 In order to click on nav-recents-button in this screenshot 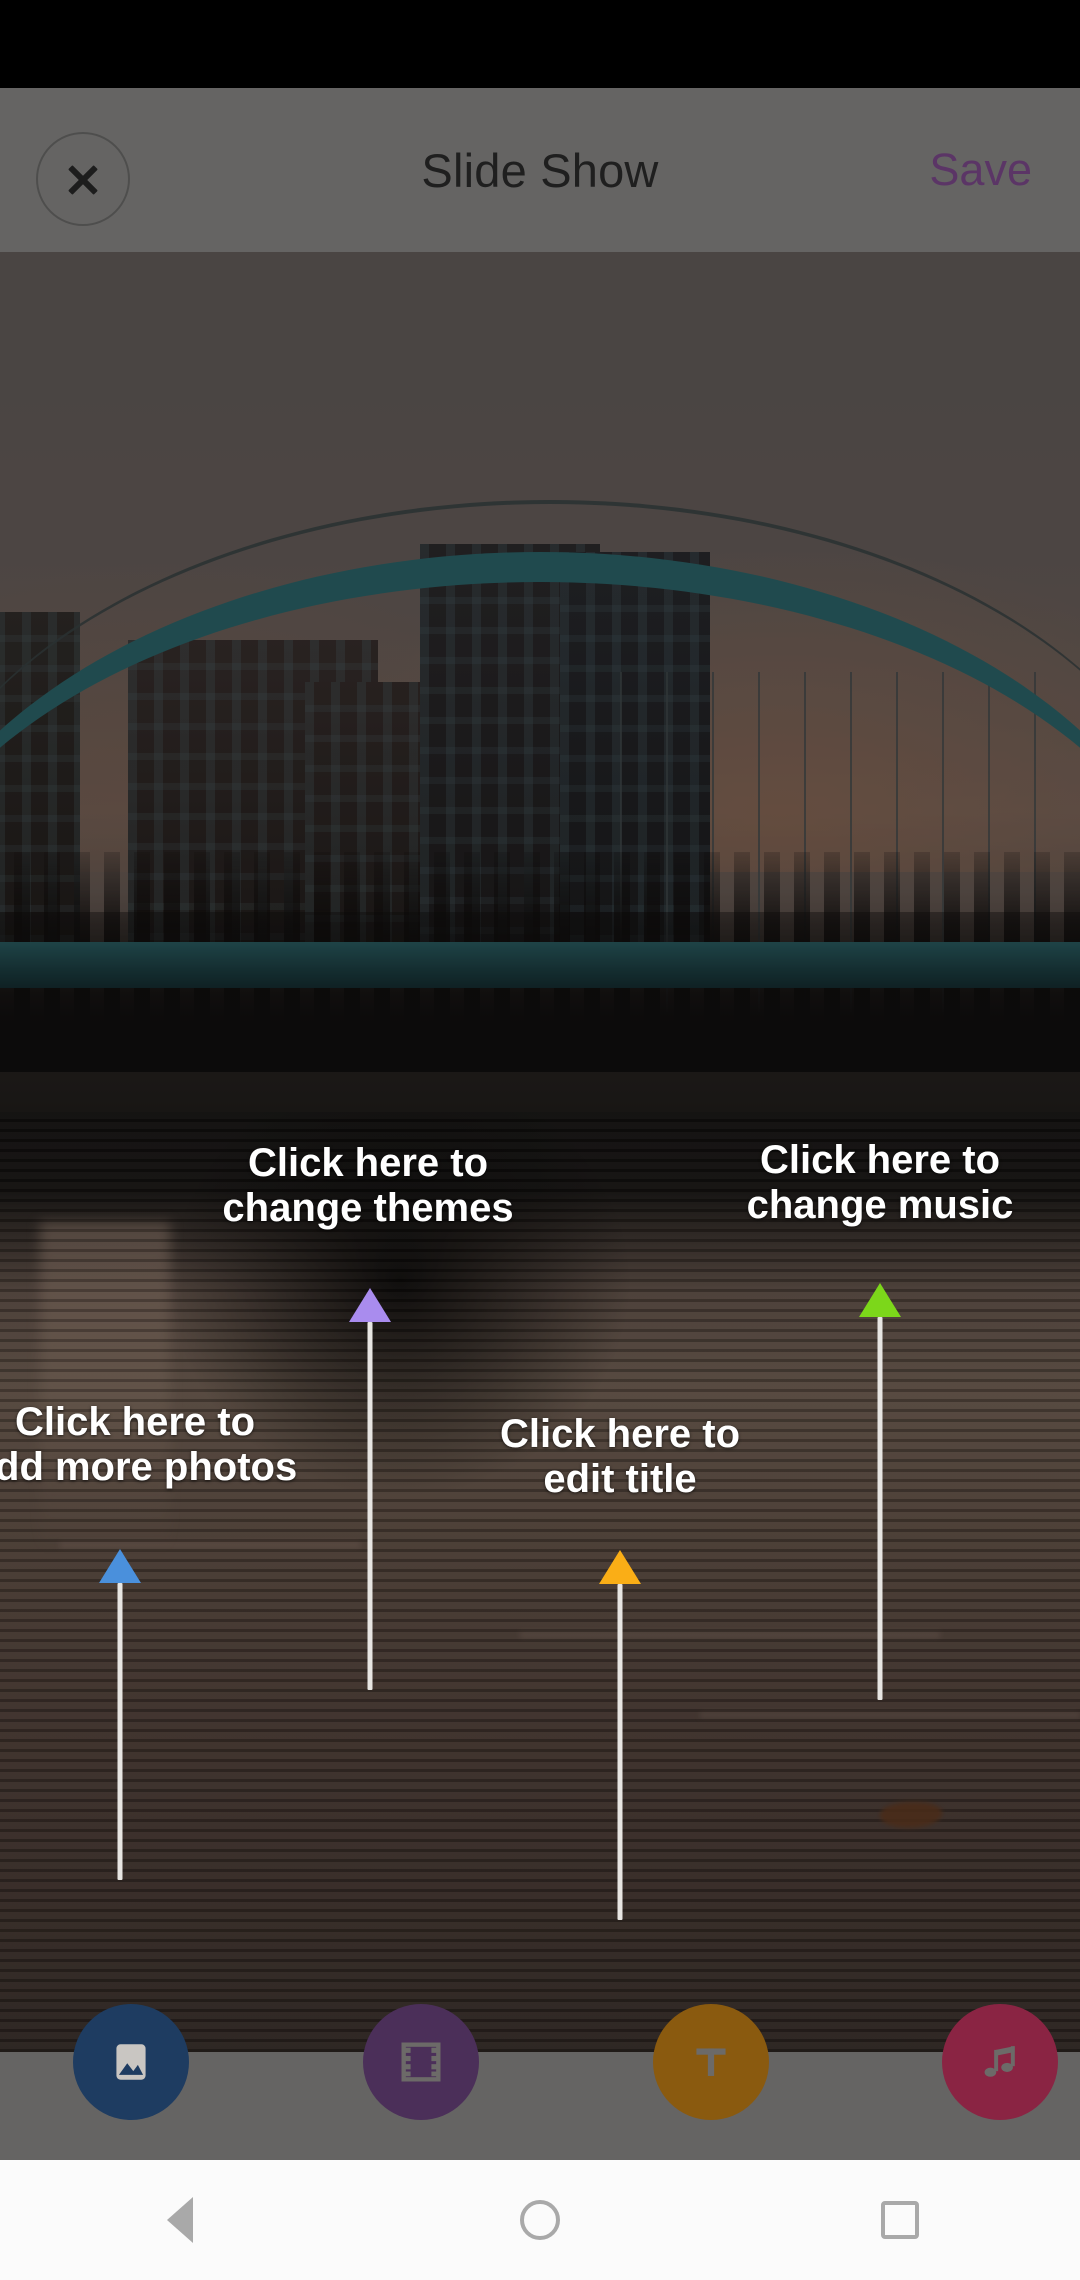, I will do `click(900, 2220)`.